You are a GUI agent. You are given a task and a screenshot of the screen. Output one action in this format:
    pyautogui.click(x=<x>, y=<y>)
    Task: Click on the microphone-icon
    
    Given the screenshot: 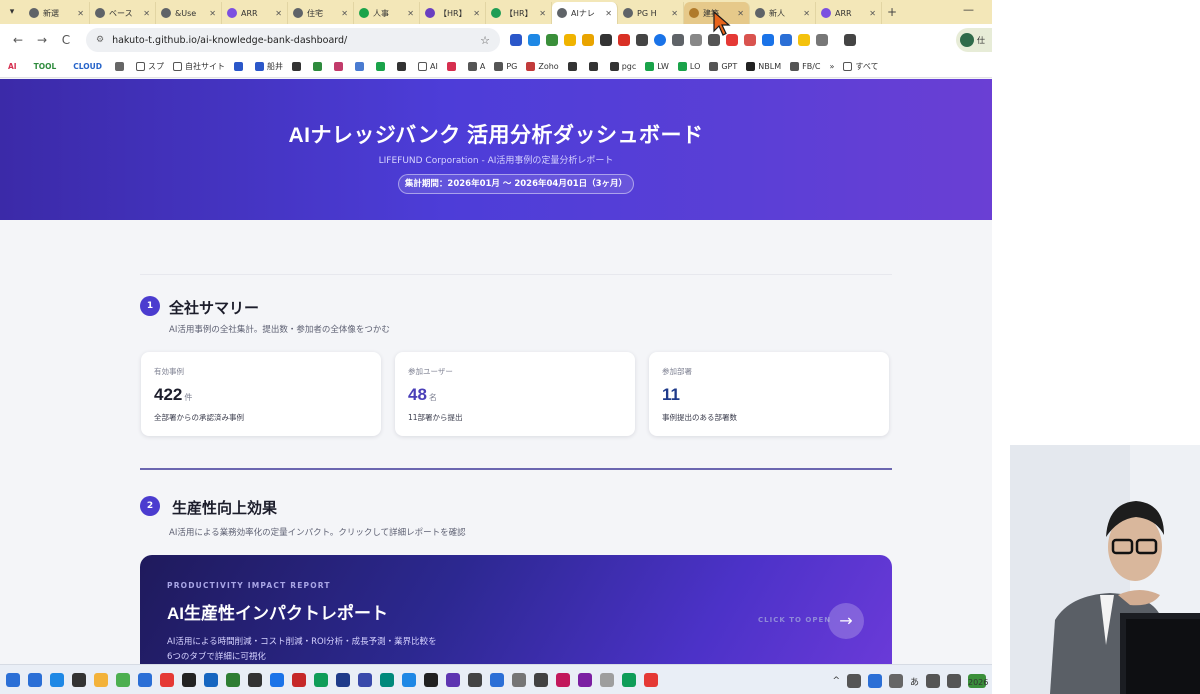 What is the action you would take?
    pyautogui.click(x=895, y=681)
    